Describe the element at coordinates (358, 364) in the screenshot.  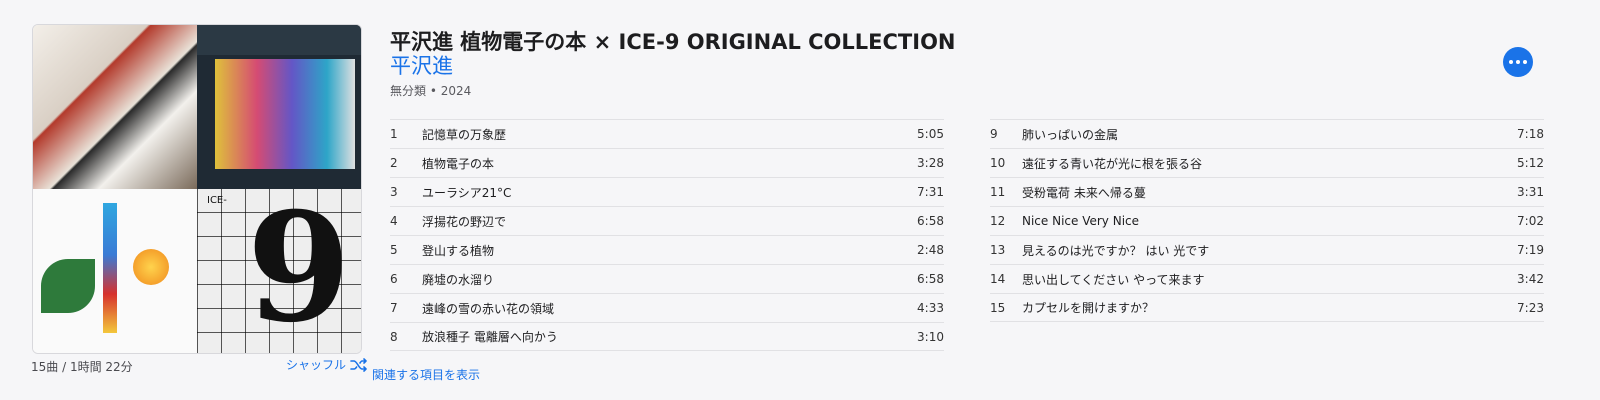
I see `shuffle-icon` at that location.